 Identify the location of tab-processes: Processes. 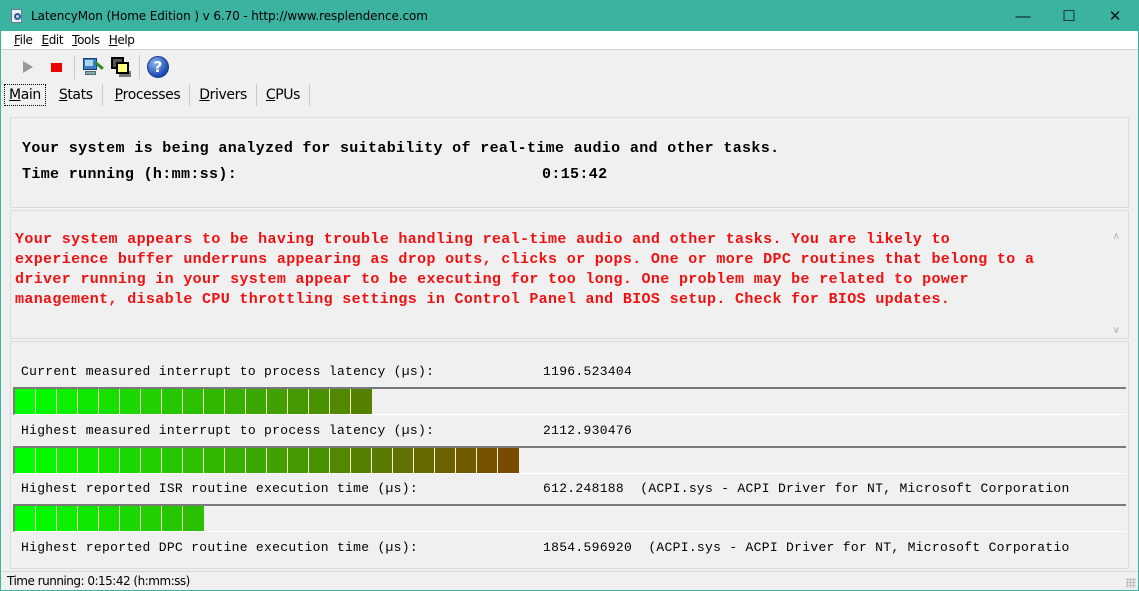
(147, 95).